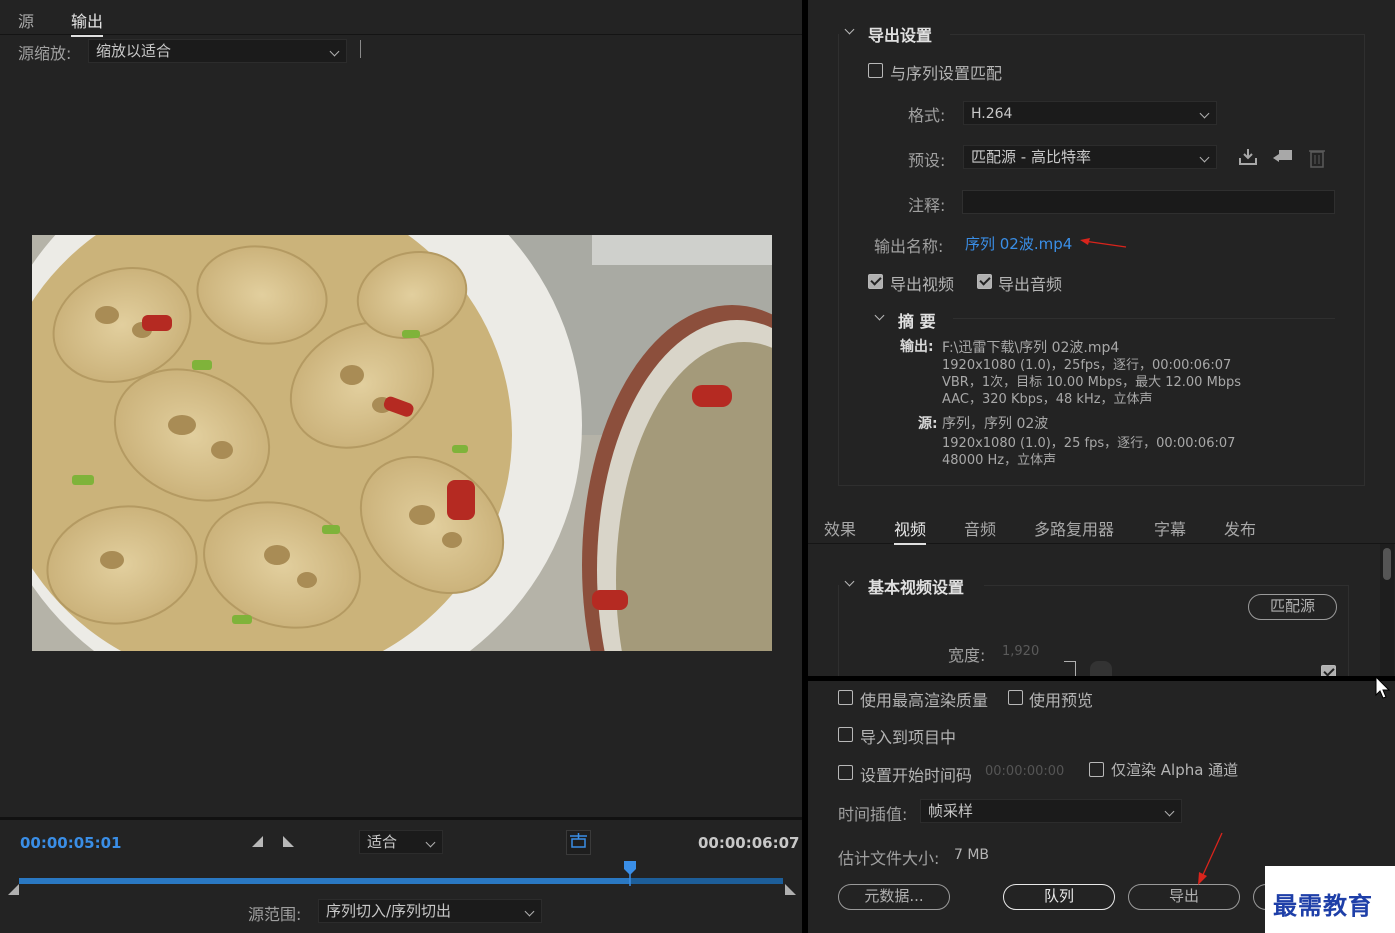 Image resolution: width=1395 pixels, height=933 pixels. Describe the element at coordinates (749, 843) in the screenshot. I see `end-time: 00:00:06:07` at that location.